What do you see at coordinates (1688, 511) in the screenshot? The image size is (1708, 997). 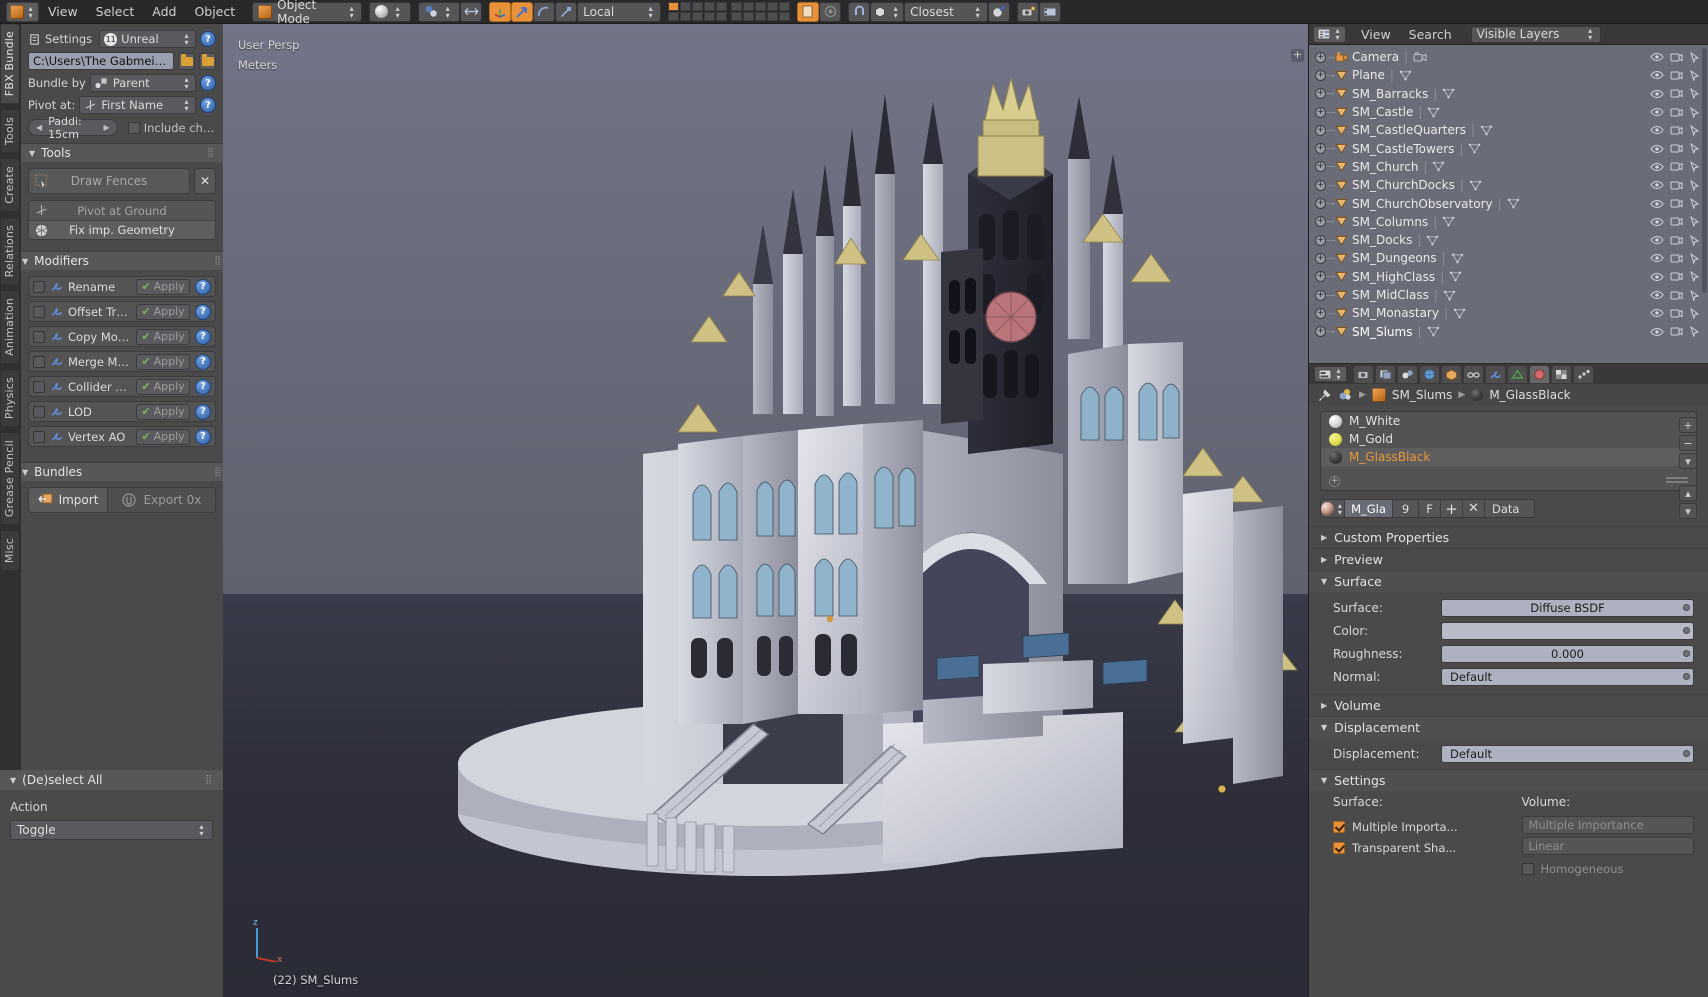 I see `move-slot-down-button: ▾` at bounding box center [1688, 511].